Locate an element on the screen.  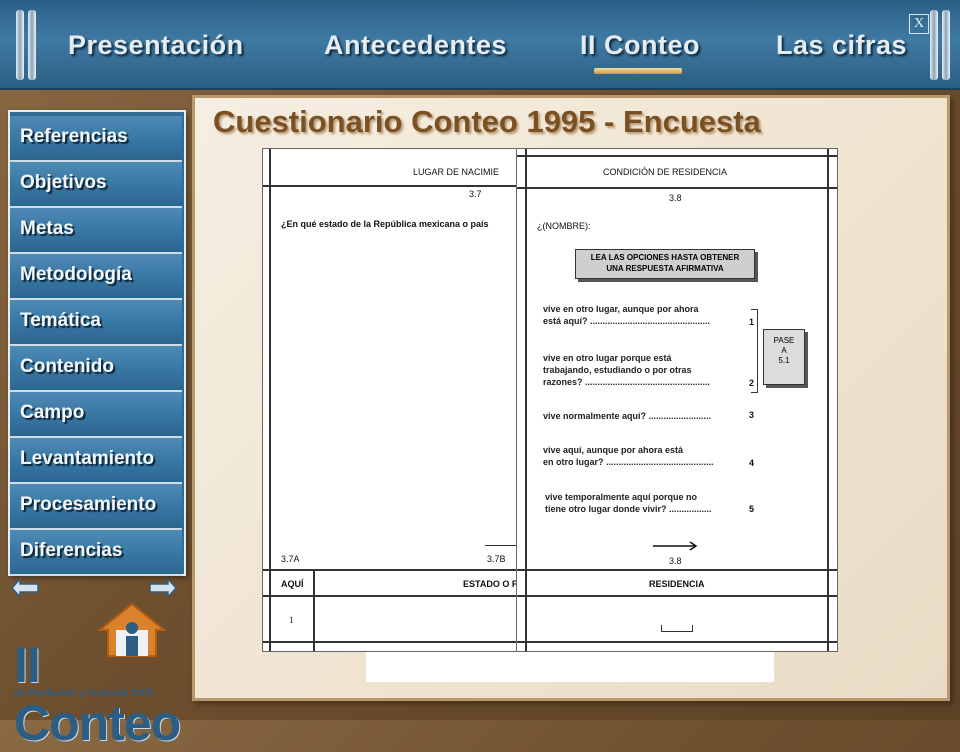
page-title: Cuestionario Conteo 1995 - Encuesta is located at coordinates (487, 121).